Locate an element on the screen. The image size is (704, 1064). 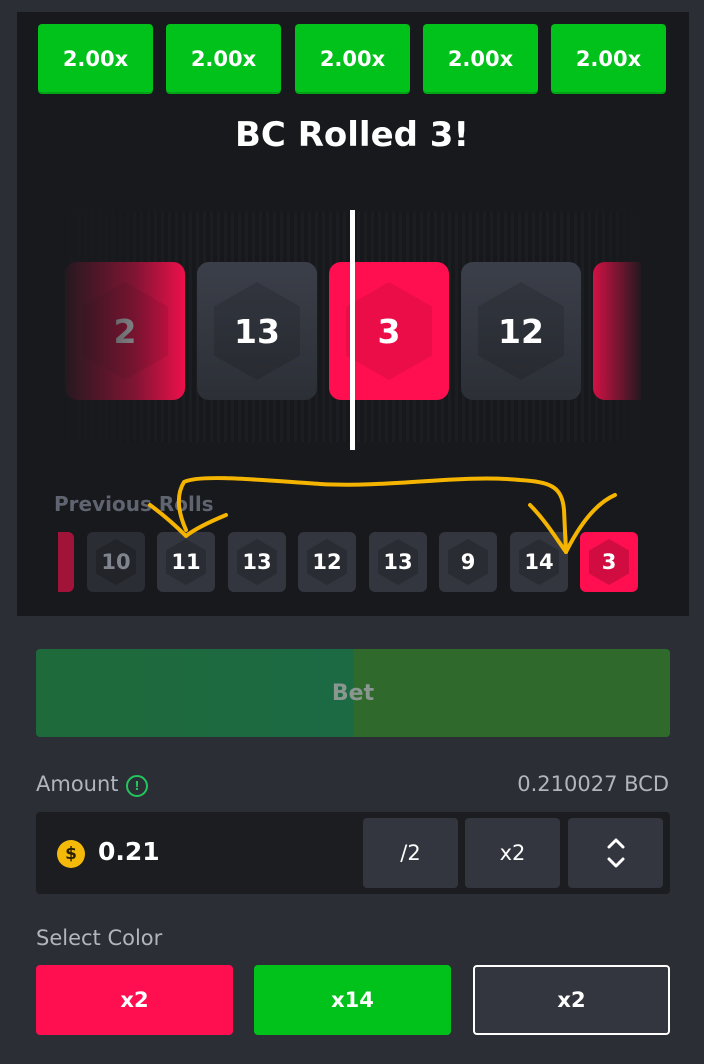
chevron-up-down-icon is located at coordinates (615, 853).